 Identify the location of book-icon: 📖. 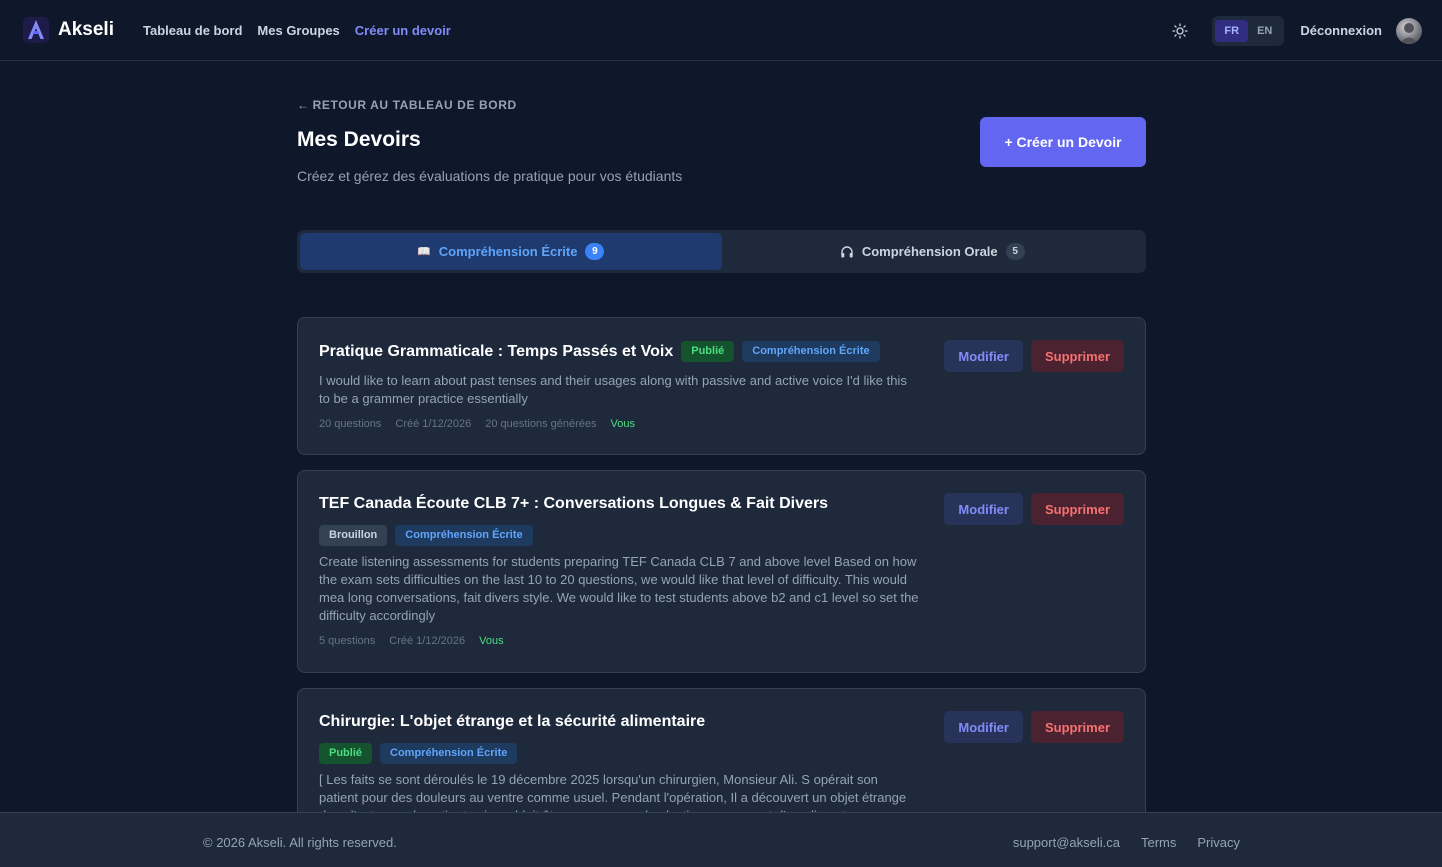
(424, 252).